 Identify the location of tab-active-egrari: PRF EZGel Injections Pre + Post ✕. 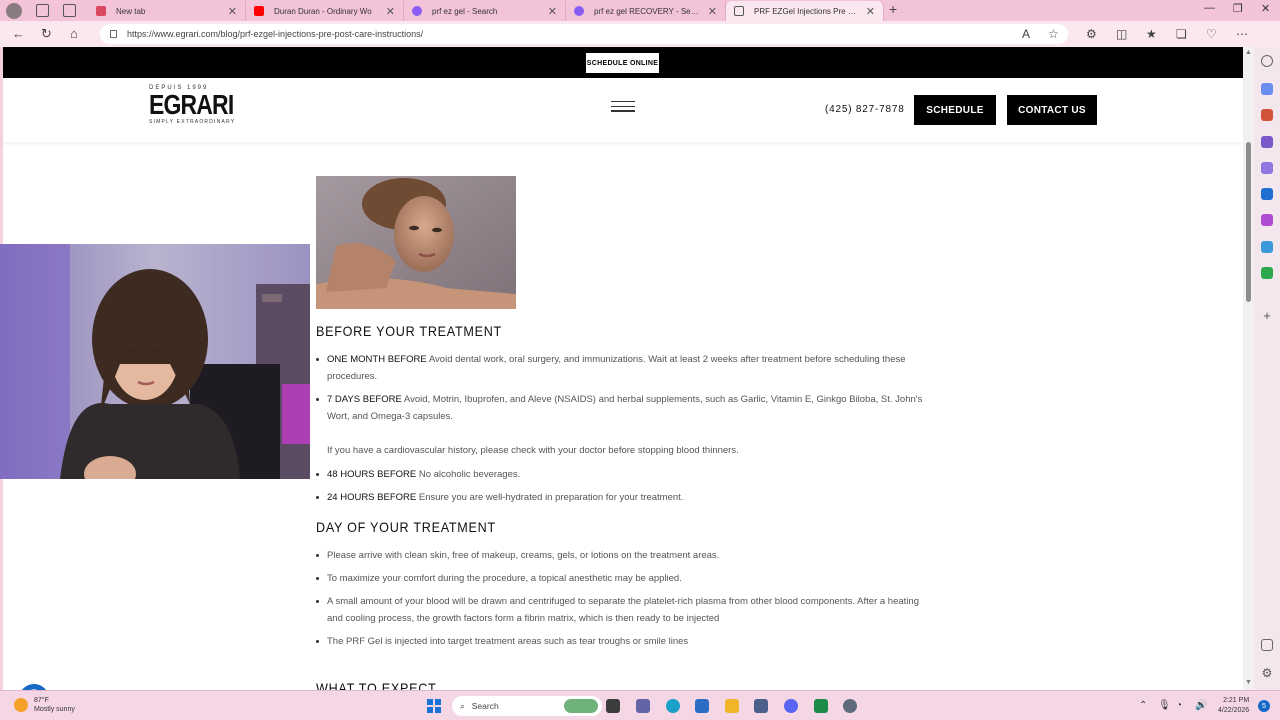
(805, 11).